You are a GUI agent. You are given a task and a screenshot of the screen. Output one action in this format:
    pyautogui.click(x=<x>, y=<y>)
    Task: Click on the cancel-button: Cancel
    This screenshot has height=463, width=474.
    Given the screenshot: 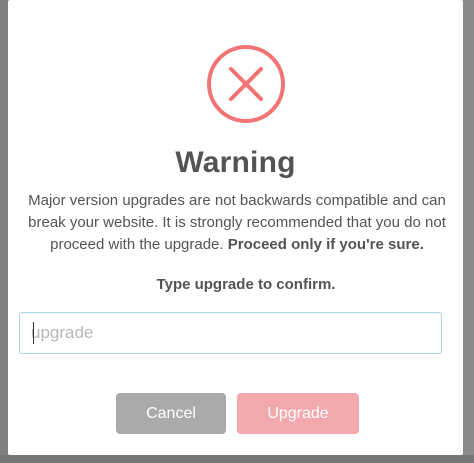 What is the action you would take?
    pyautogui.click(x=171, y=413)
    